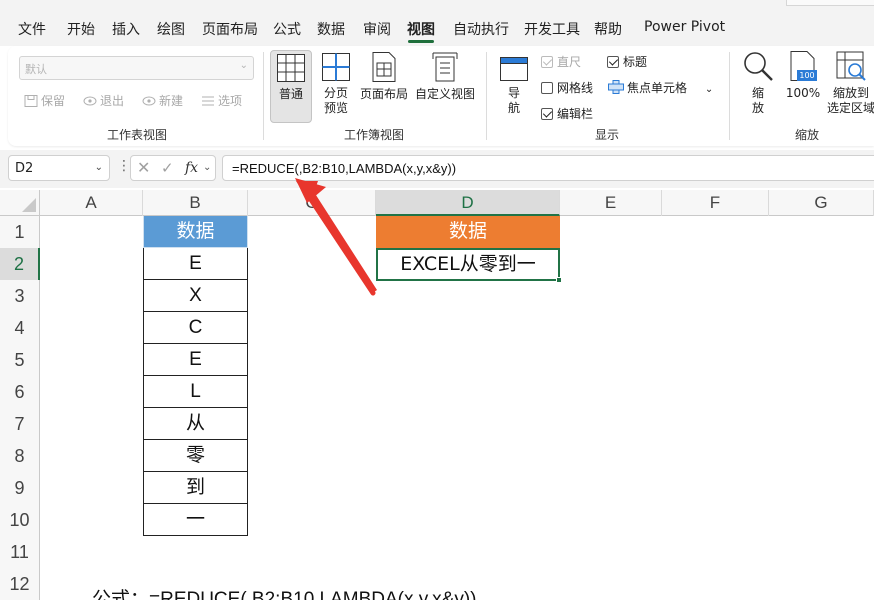  What do you see at coordinates (608, 29) in the screenshot?
I see `tab-help: 帮助` at bounding box center [608, 29].